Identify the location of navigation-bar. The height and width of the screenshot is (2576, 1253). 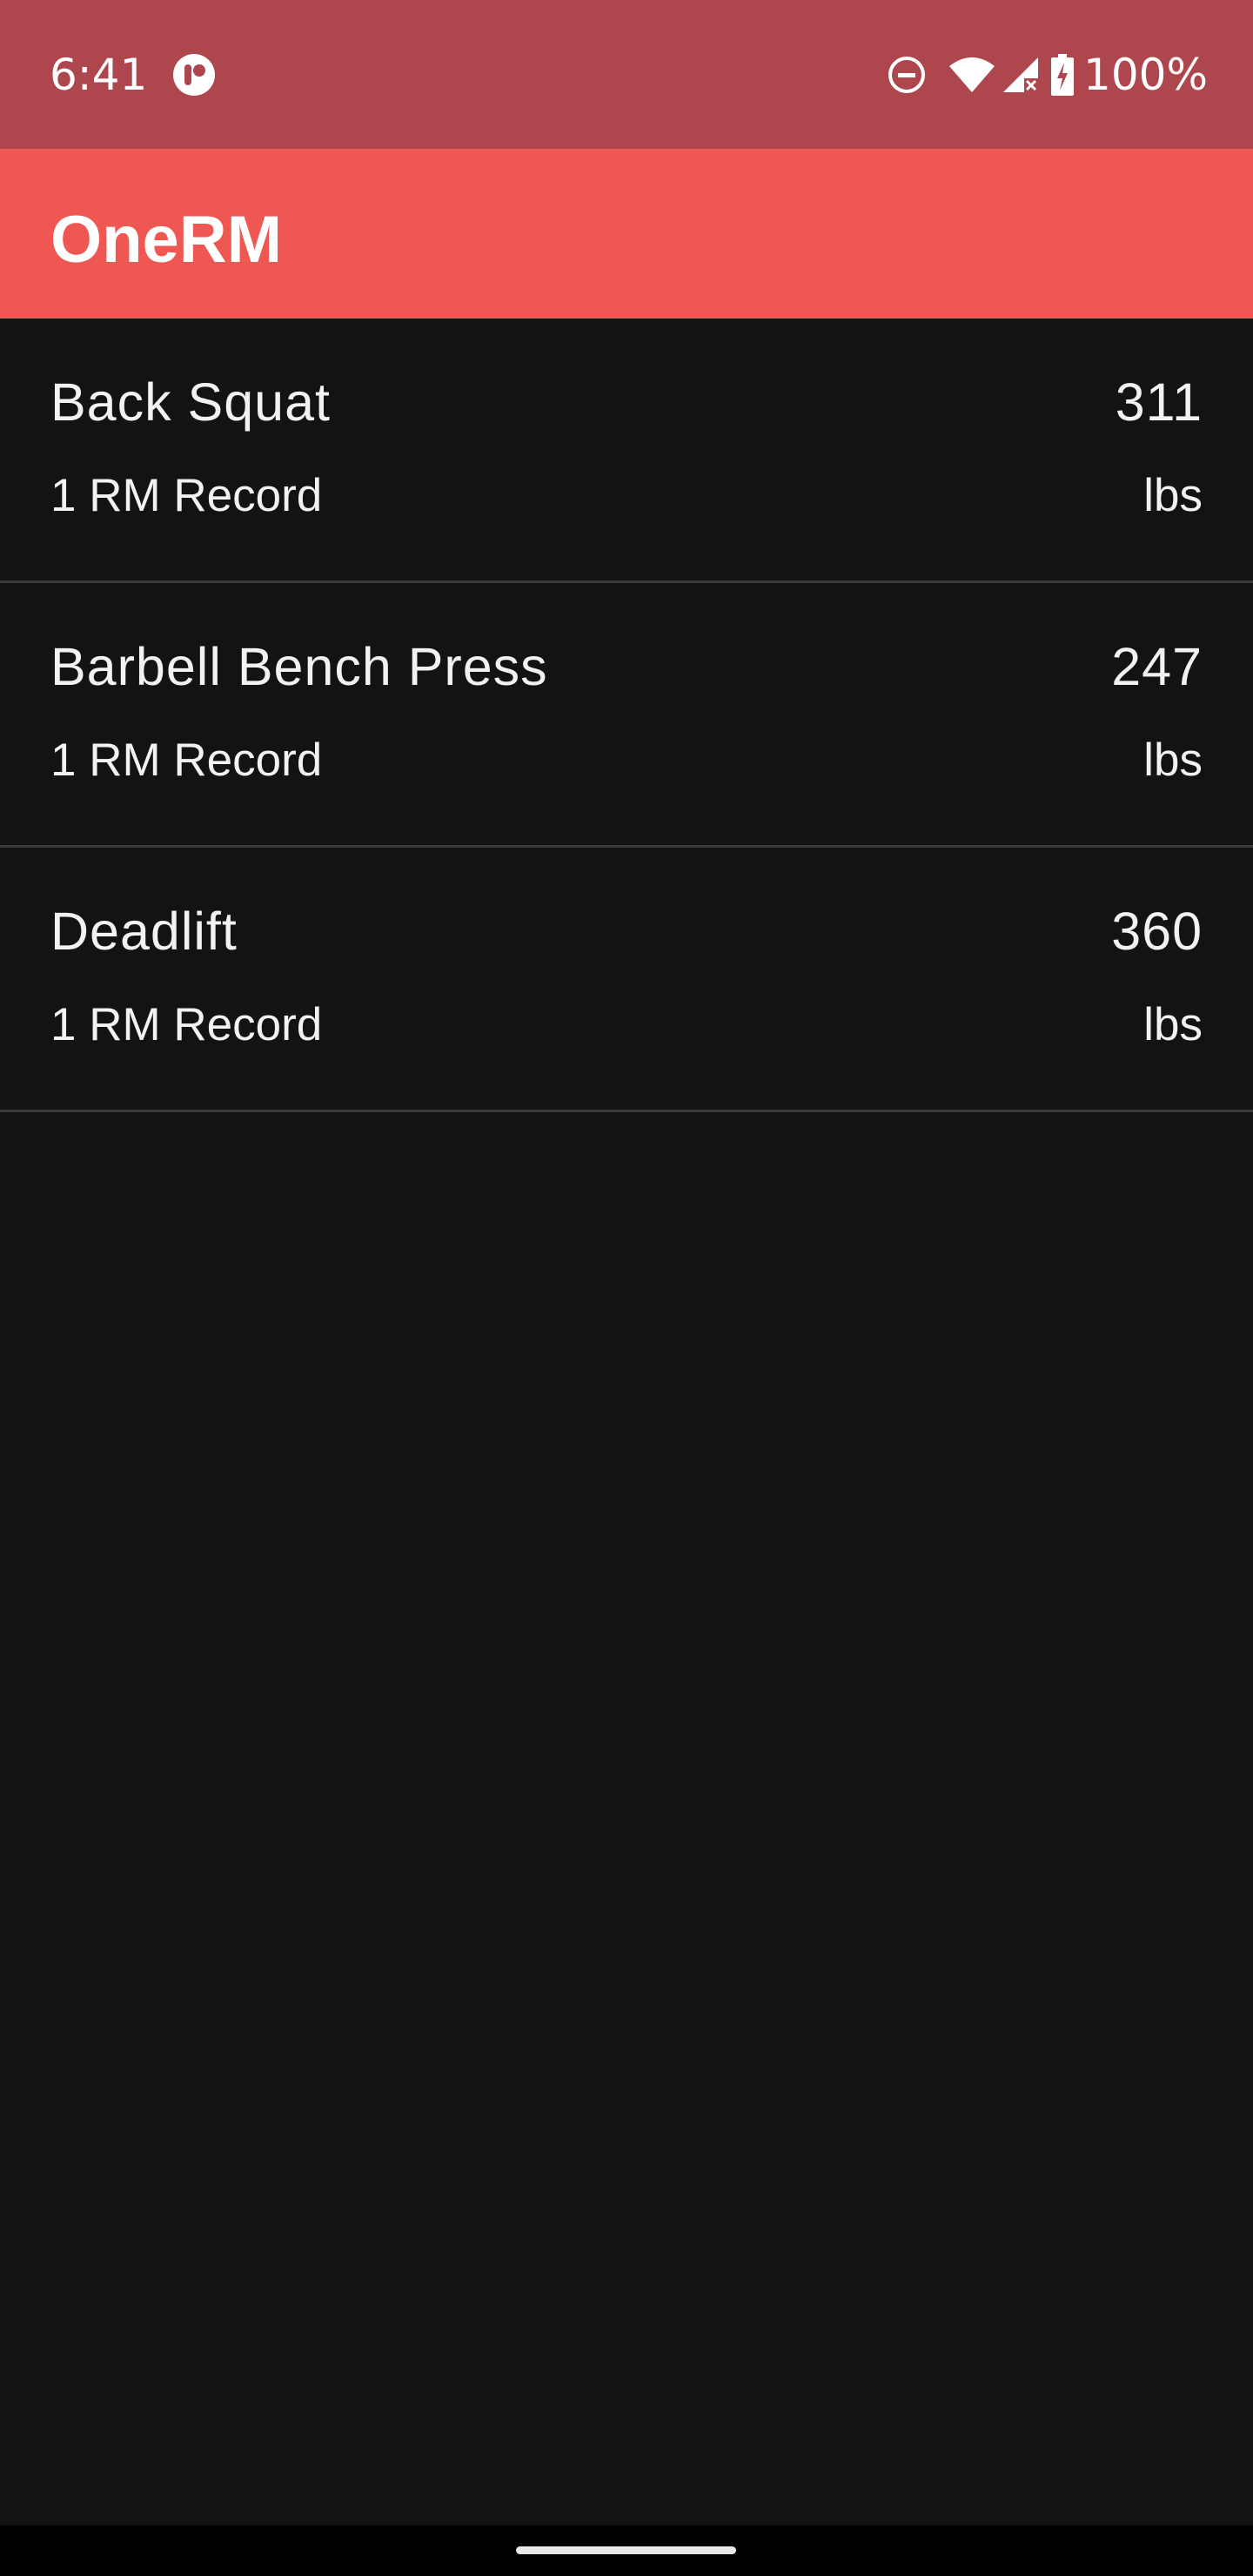
(626, 2551).